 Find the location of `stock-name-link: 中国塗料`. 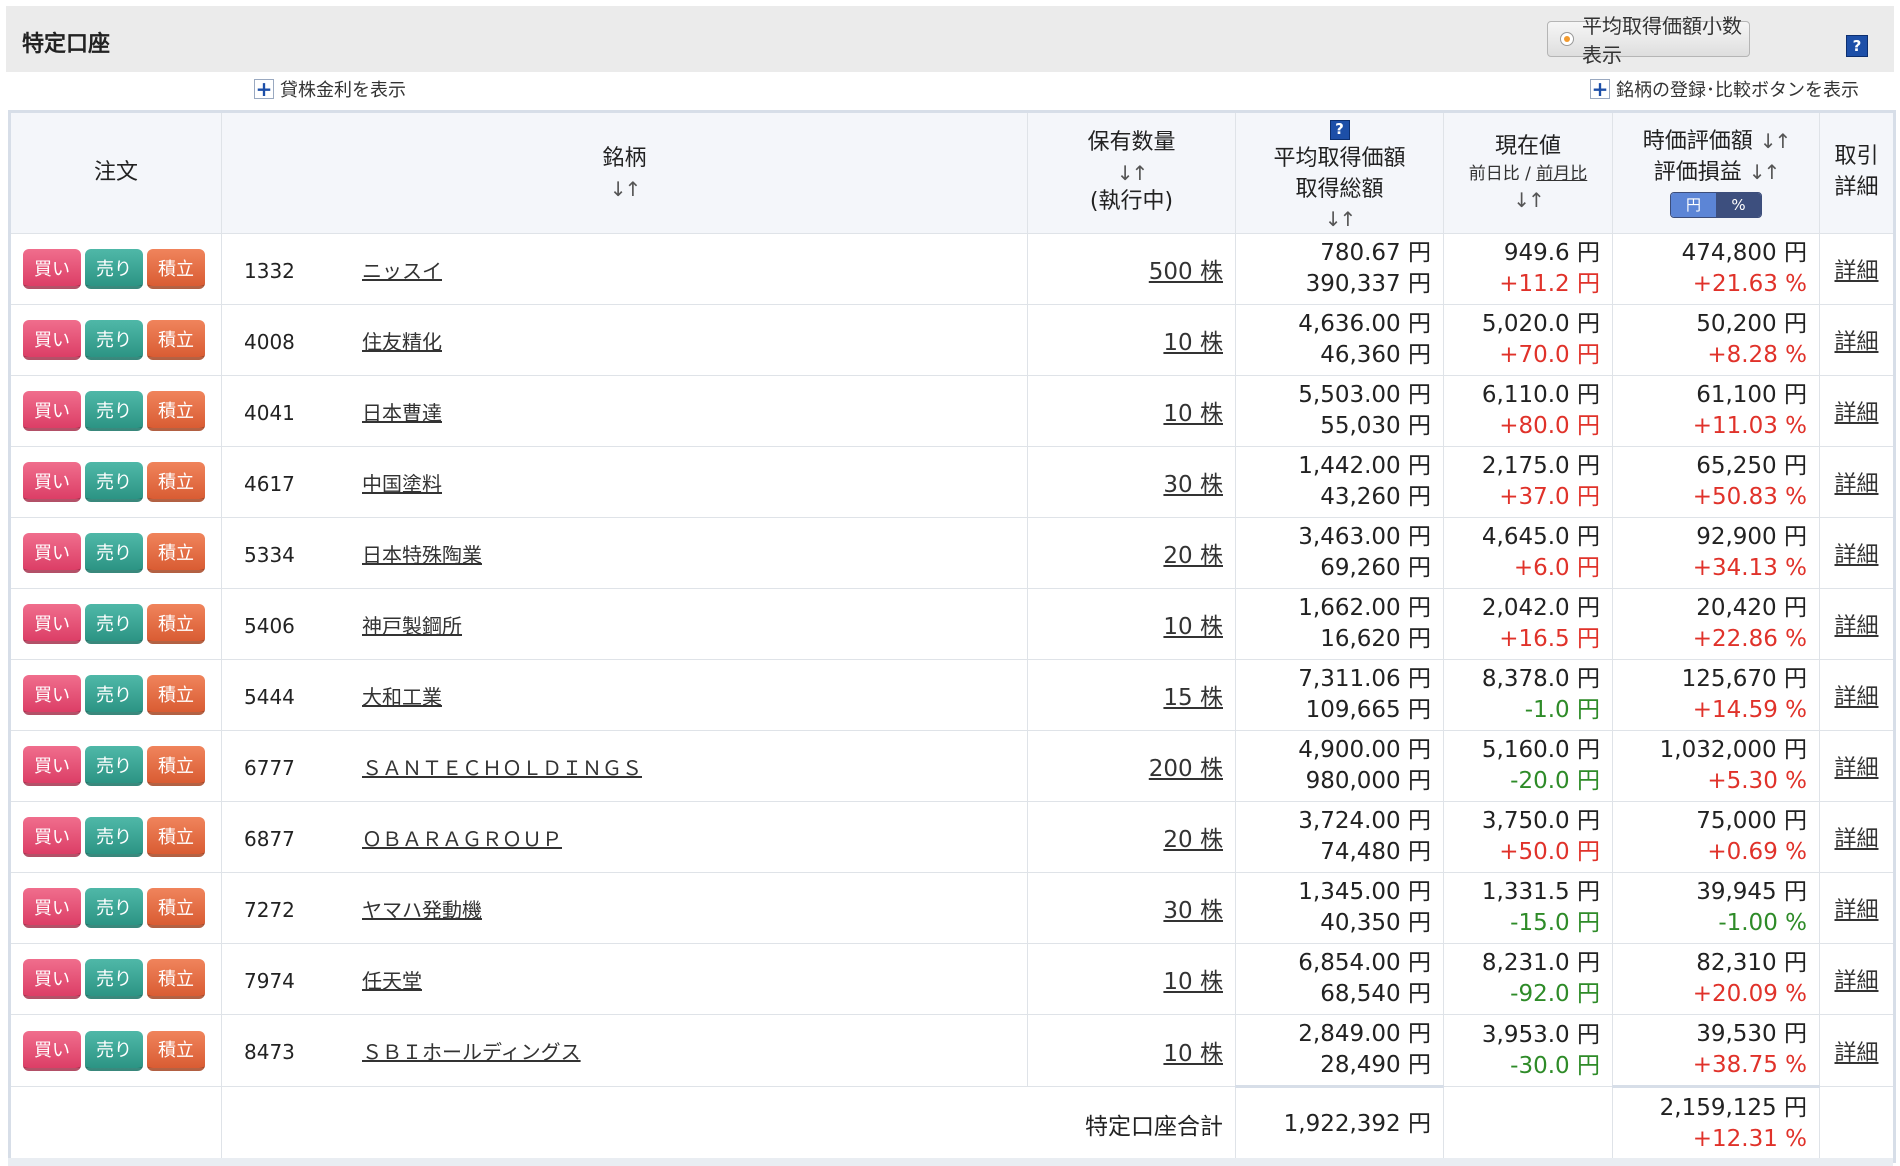

stock-name-link: 中国塗料 is located at coordinates (402, 484).